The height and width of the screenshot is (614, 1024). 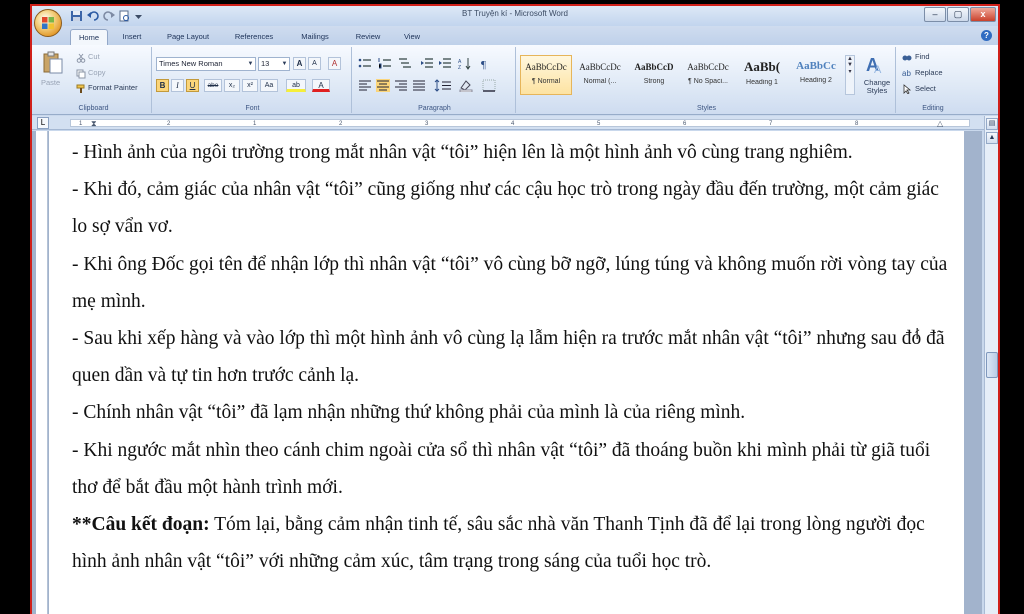 What do you see at coordinates (515, 16) in the screenshot?
I see `title-bar: BT Truyện kí - Microsoft Word – ▢ x` at bounding box center [515, 16].